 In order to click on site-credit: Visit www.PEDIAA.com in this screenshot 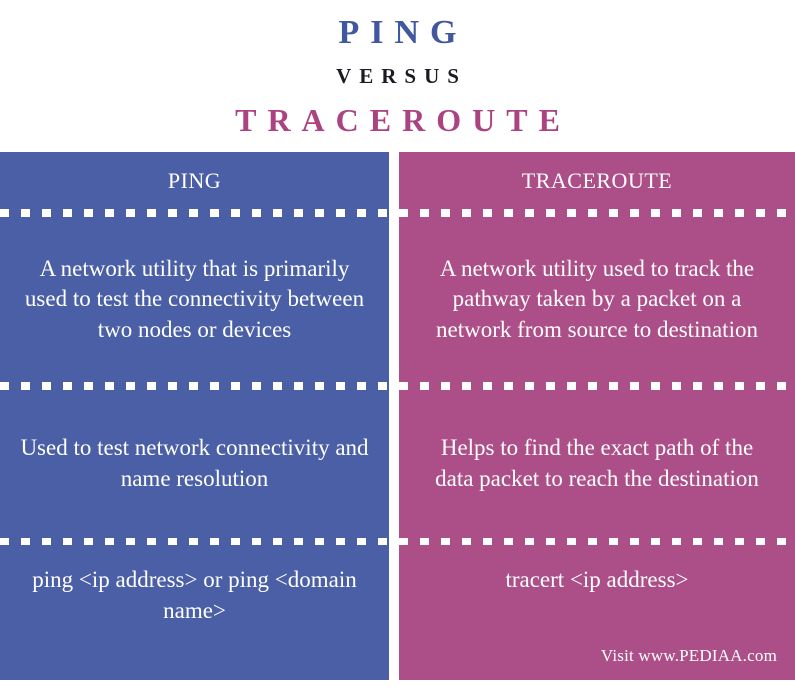, I will do `click(688, 655)`.